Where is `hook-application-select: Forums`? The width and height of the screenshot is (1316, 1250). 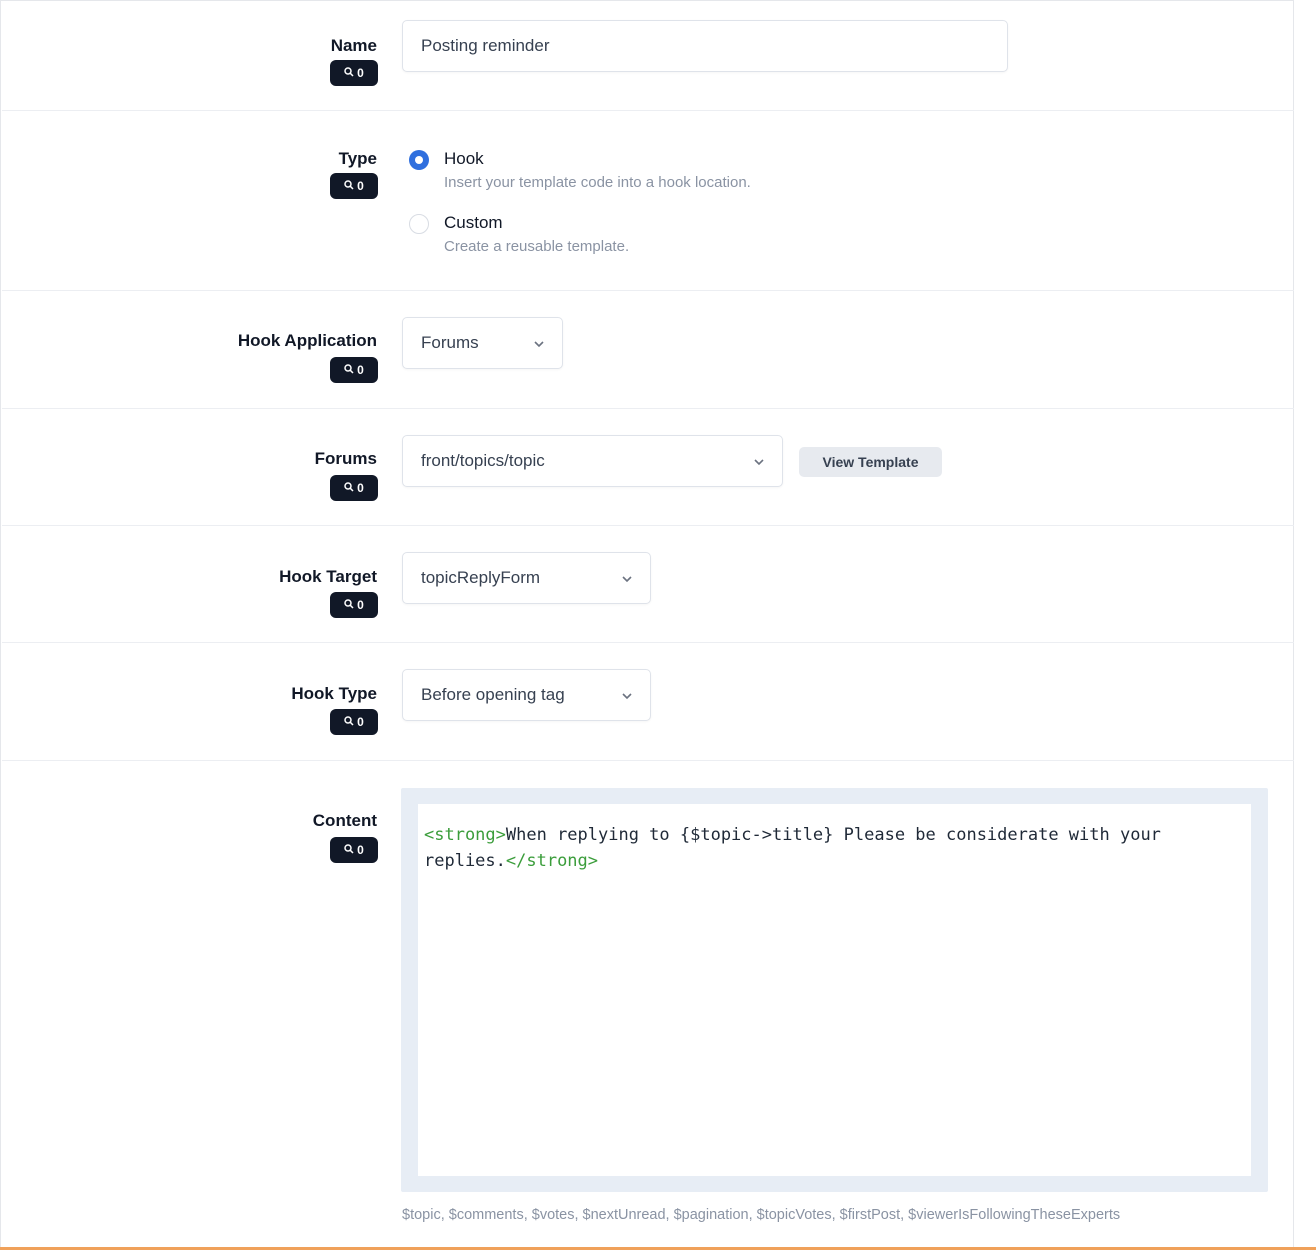
hook-application-select: Forums is located at coordinates (482, 343).